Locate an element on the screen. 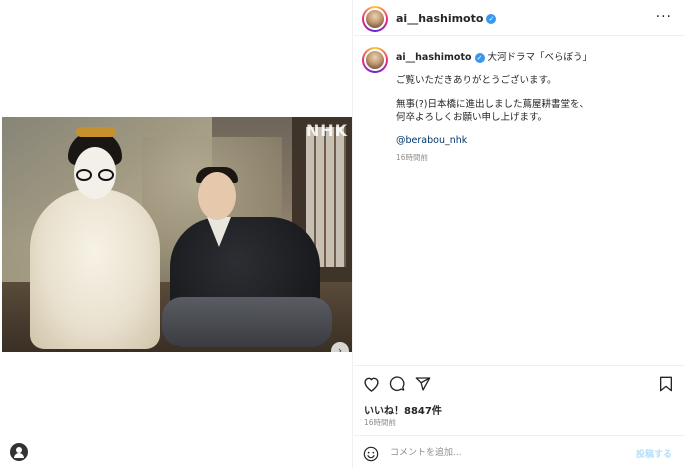 The width and height of the screenshot is (684, 468). caption-line: 何卒よろしくお願い申し上げます。 is located at coordinates (472, 117).